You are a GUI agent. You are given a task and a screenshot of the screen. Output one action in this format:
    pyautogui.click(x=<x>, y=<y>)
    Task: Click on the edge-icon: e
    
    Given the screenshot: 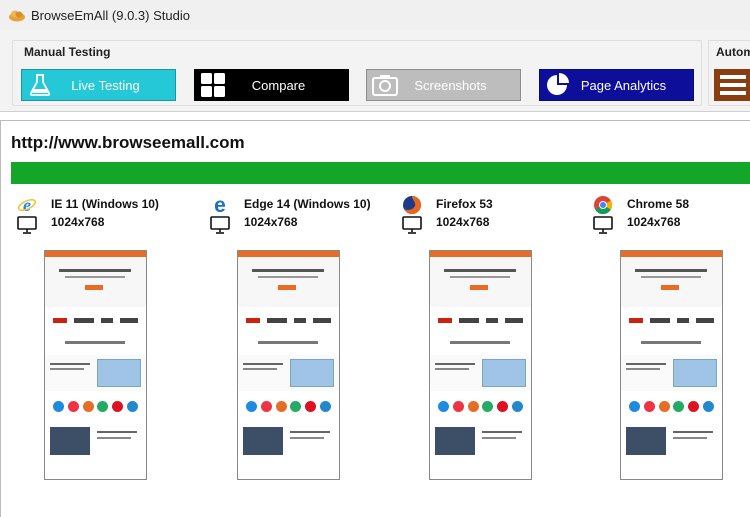 What is the action you would take?
    pyautogui.click(x=220, y=205)
    